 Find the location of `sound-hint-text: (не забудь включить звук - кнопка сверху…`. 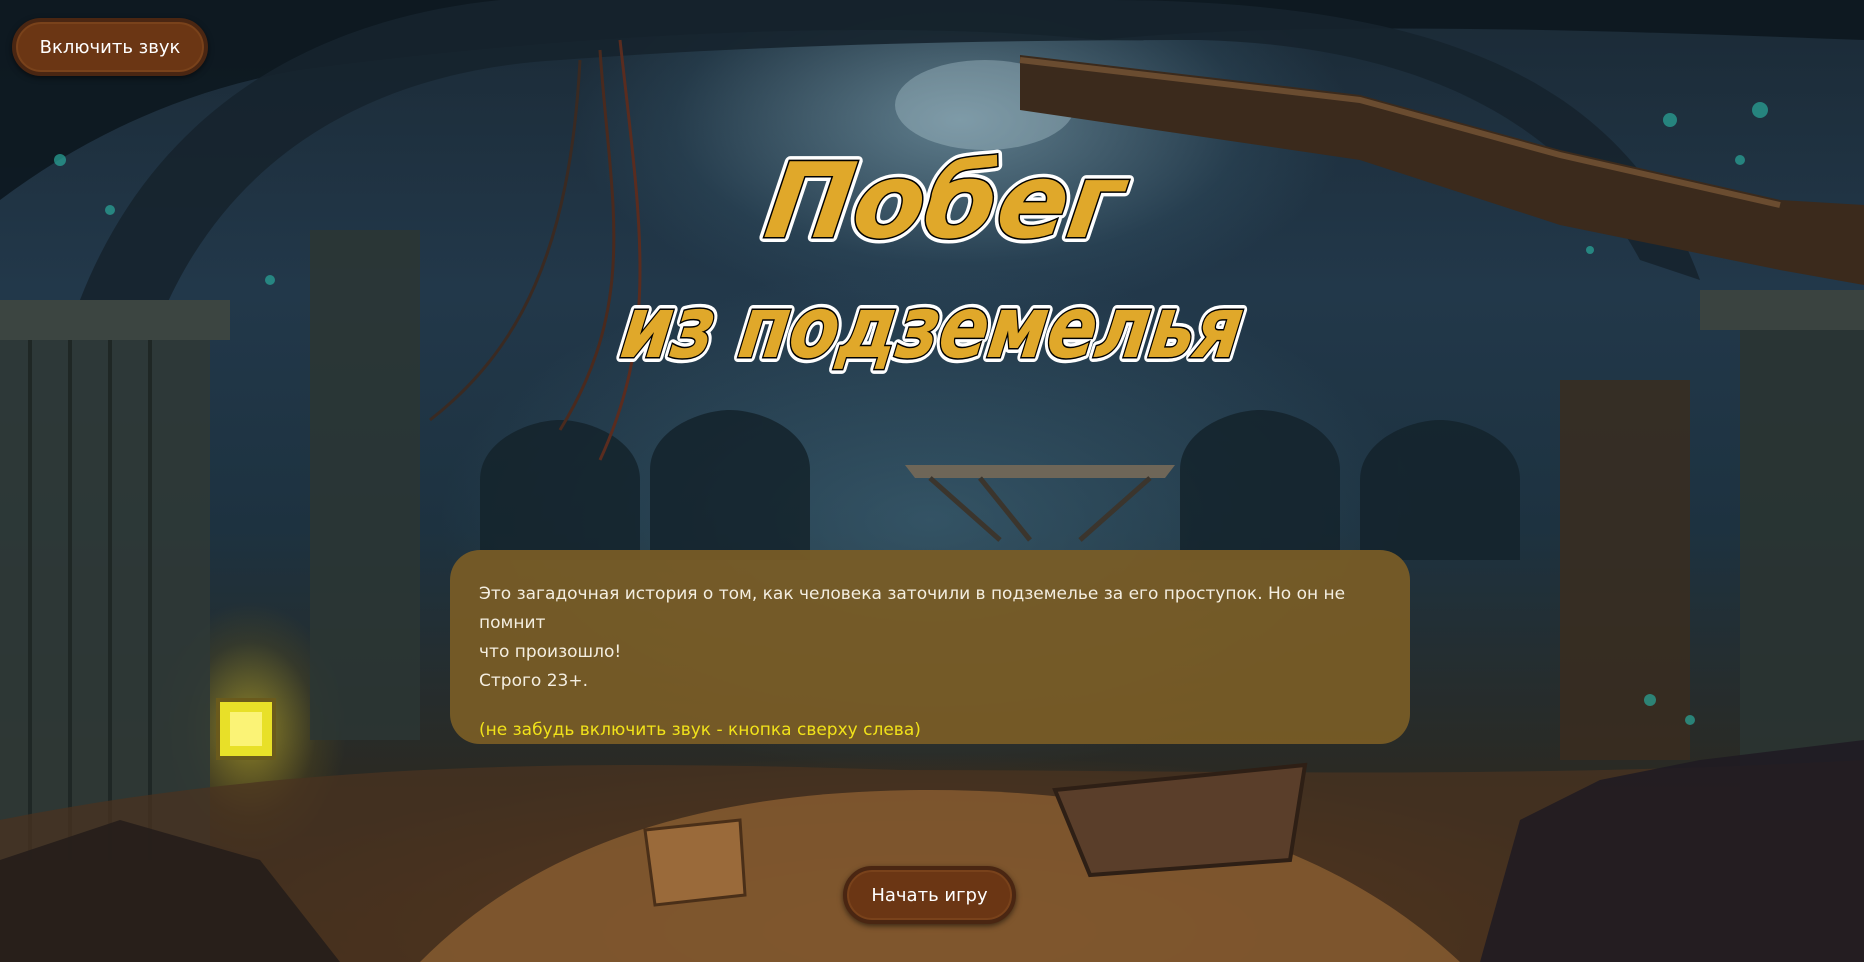

sound-hint-text: (не забудь включить звук - кнопка сверху… is located at coordinates (700, 730).